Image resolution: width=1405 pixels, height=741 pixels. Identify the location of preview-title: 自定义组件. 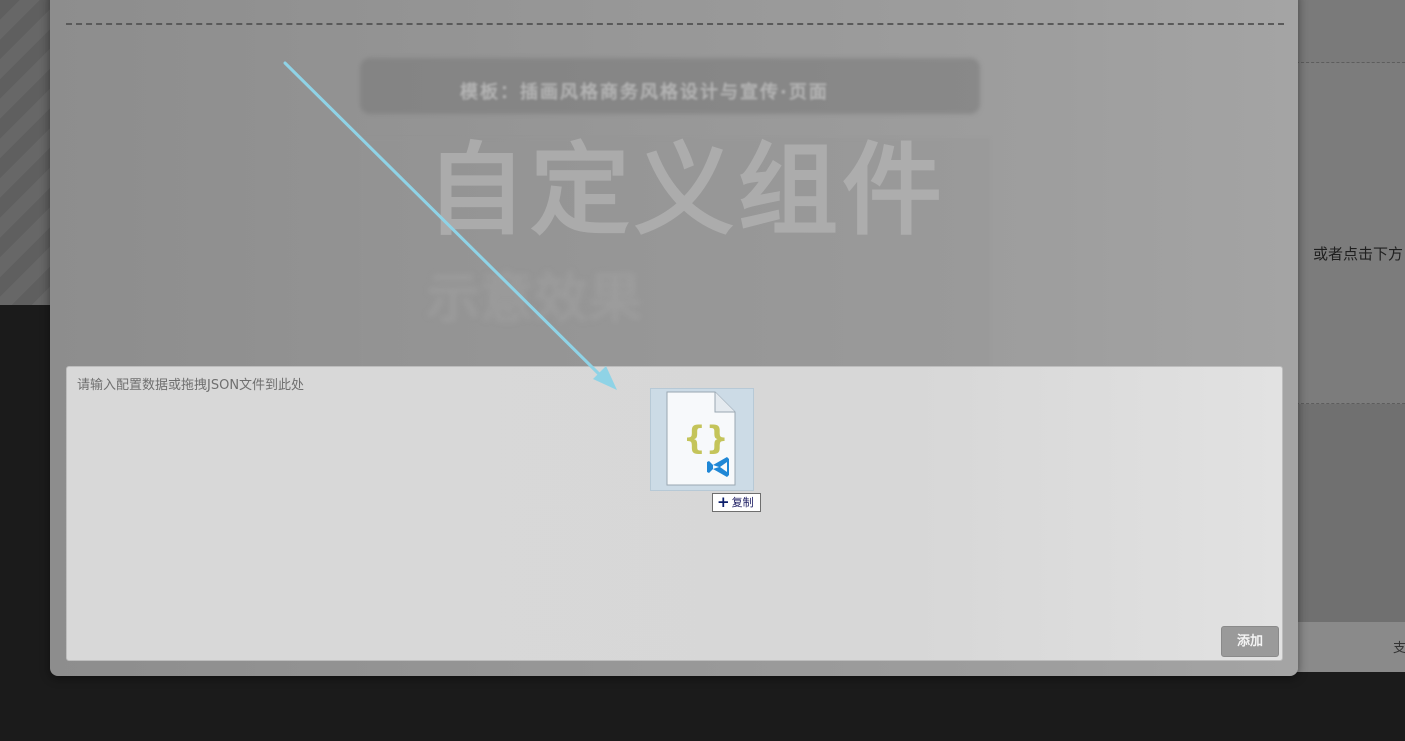
(686, 190).